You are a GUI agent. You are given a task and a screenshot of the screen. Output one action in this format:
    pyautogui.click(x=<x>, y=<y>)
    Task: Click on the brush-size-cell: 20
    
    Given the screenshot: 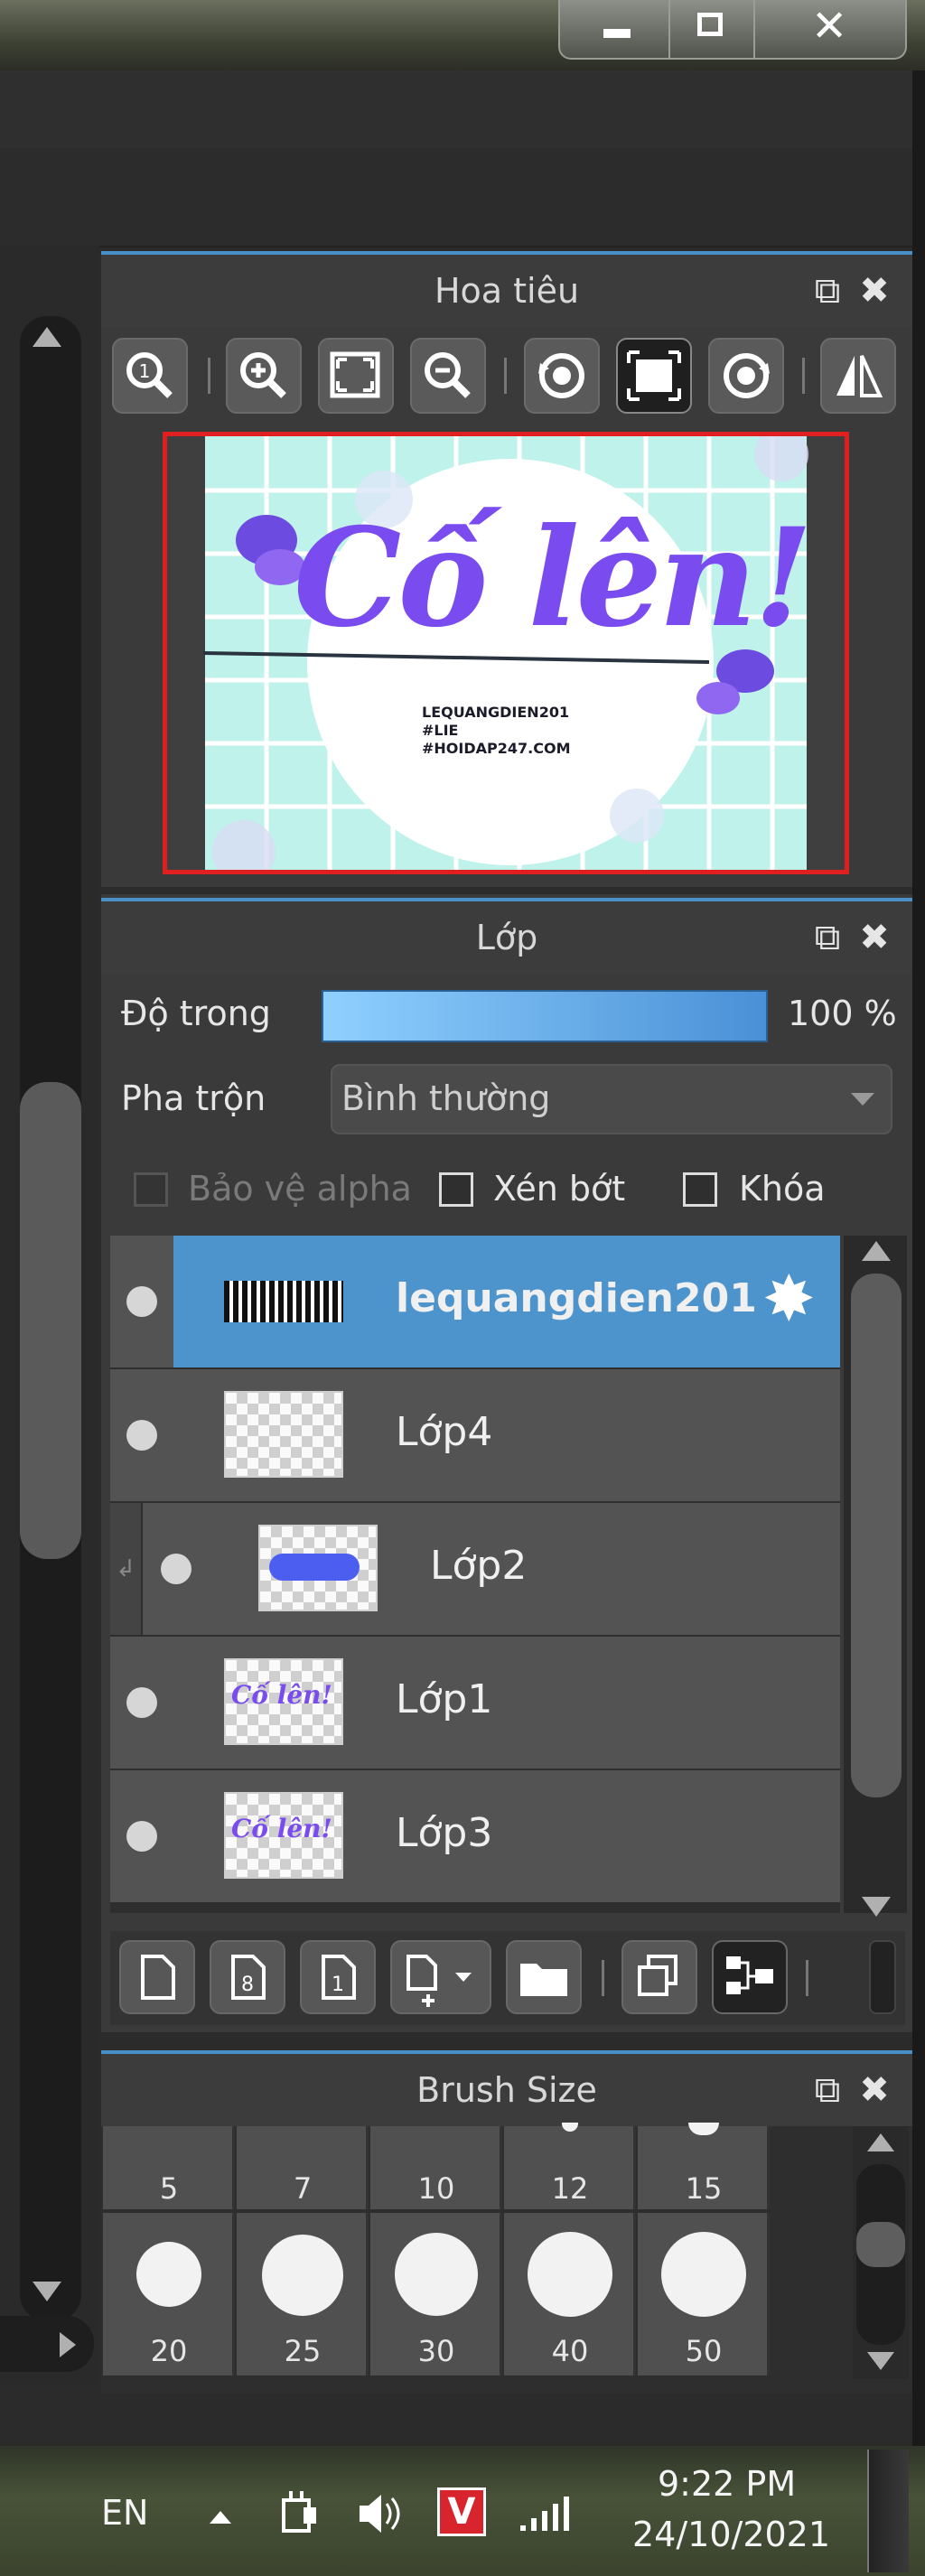 What is the action you would take?
    pyautogui.click(x=169, y=2294)
    